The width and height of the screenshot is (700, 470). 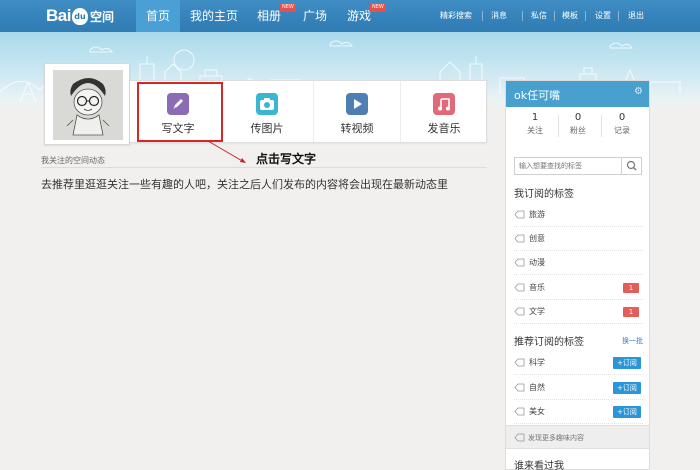 What do you see at coordinates (622, 117) in the screenshot?
I see `stat-records-count: 0` at bounding box center [622, 117].